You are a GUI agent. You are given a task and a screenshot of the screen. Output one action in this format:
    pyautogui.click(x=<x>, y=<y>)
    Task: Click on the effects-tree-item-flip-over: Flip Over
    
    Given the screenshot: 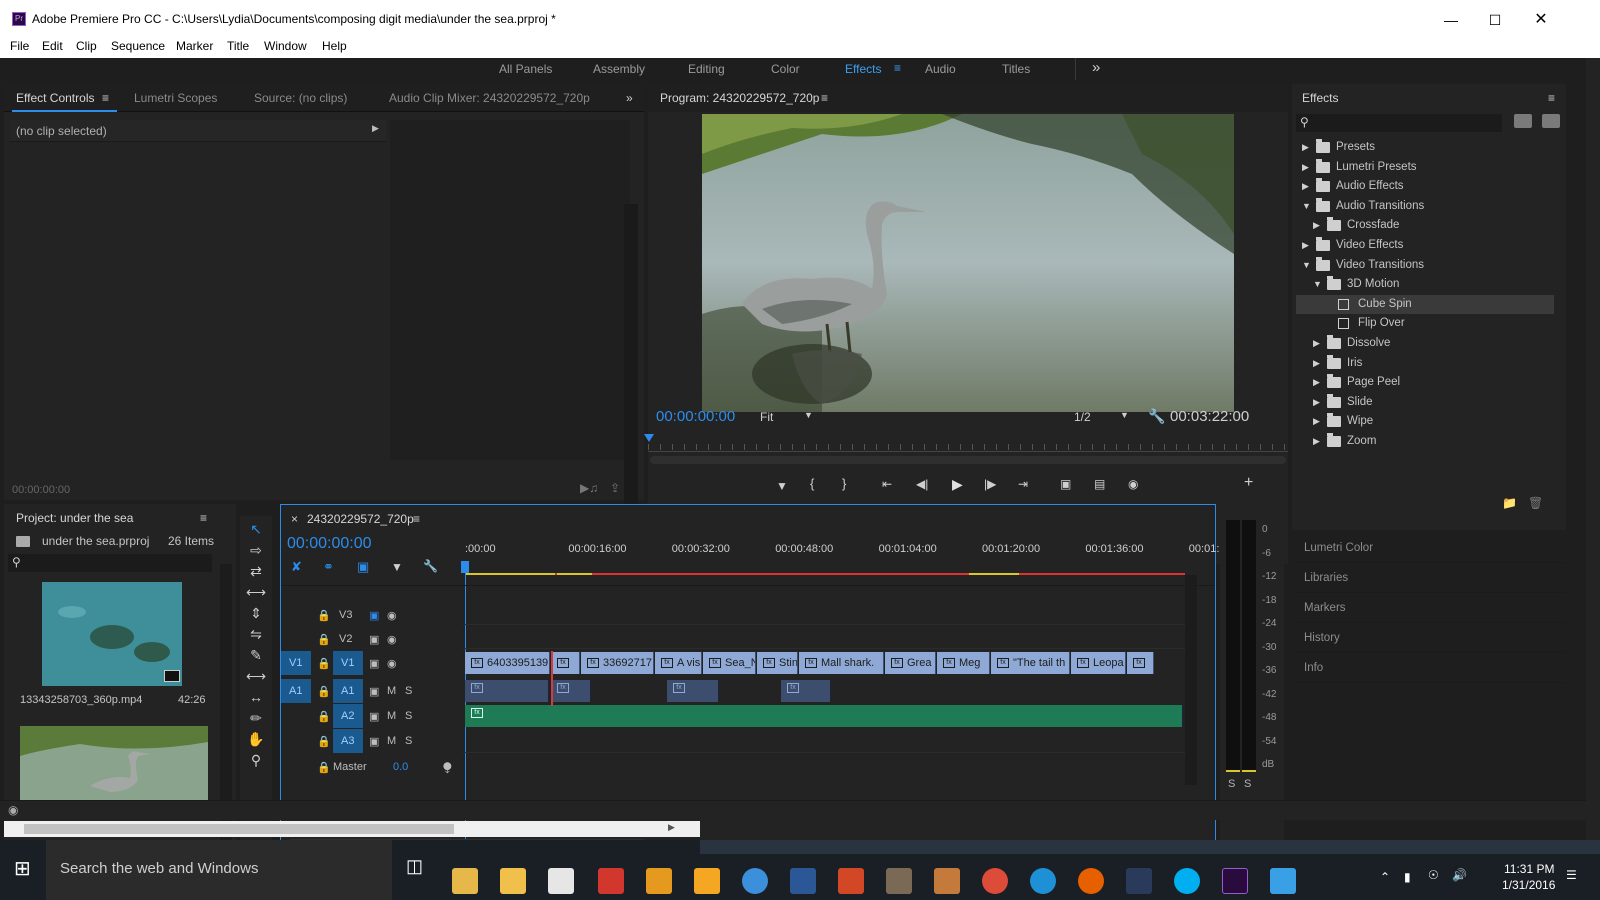 What is the action you would take?
    pyautogui.click(x=1425, y=323)
    